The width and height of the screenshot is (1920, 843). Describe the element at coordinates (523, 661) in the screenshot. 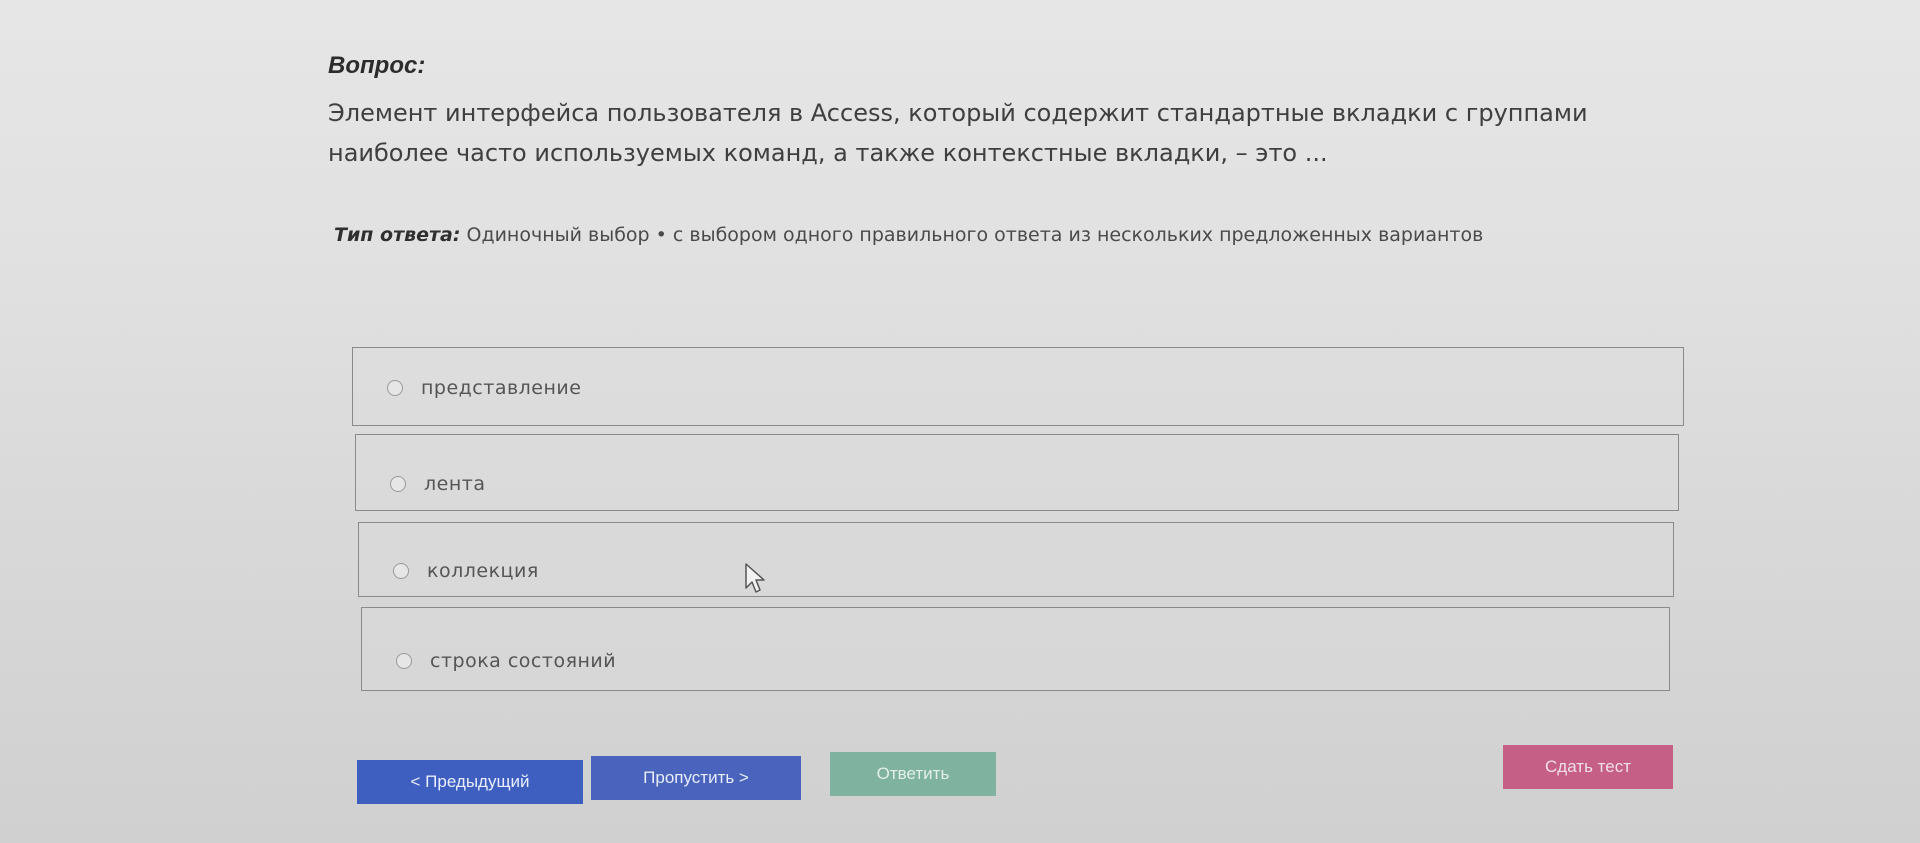

I see `option-label: строка состояний` at that location.